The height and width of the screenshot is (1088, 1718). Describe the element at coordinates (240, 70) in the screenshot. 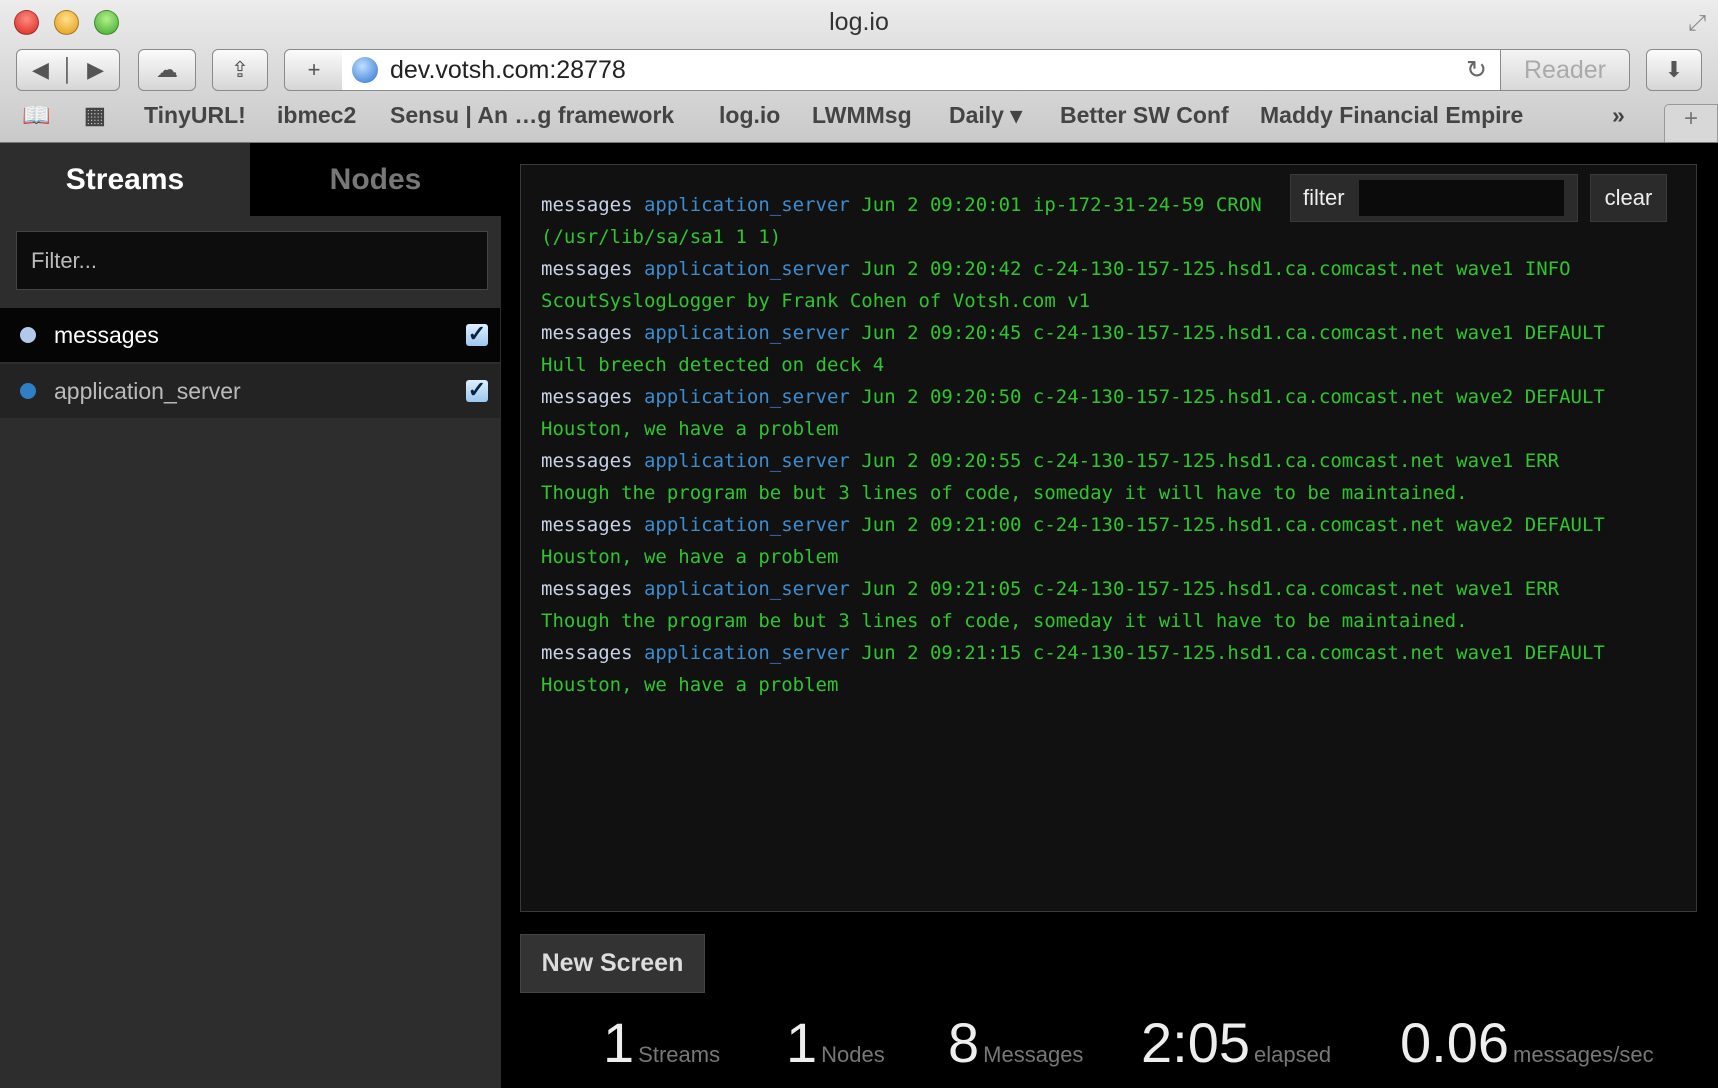

I see `share-button: ⇪` at that location.